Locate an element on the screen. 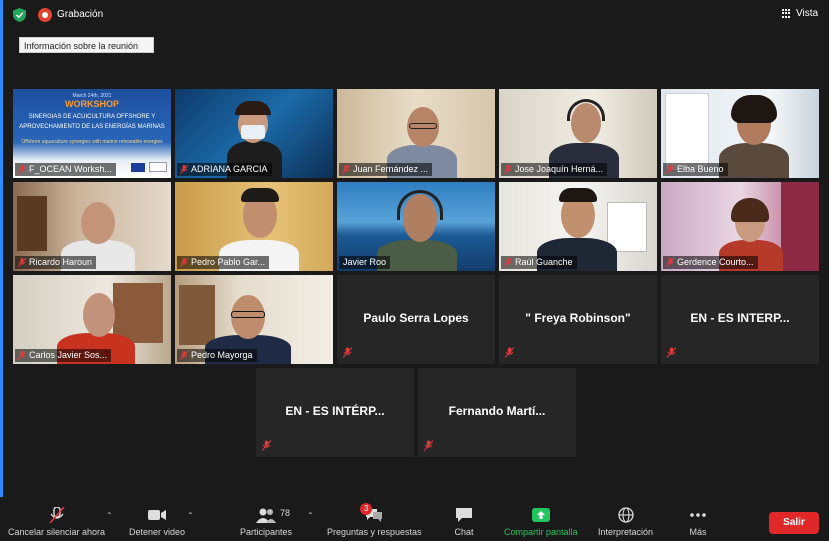 This screenshot has height=541, width=829. chat-button: Chat is located at coordinates (464, 522).